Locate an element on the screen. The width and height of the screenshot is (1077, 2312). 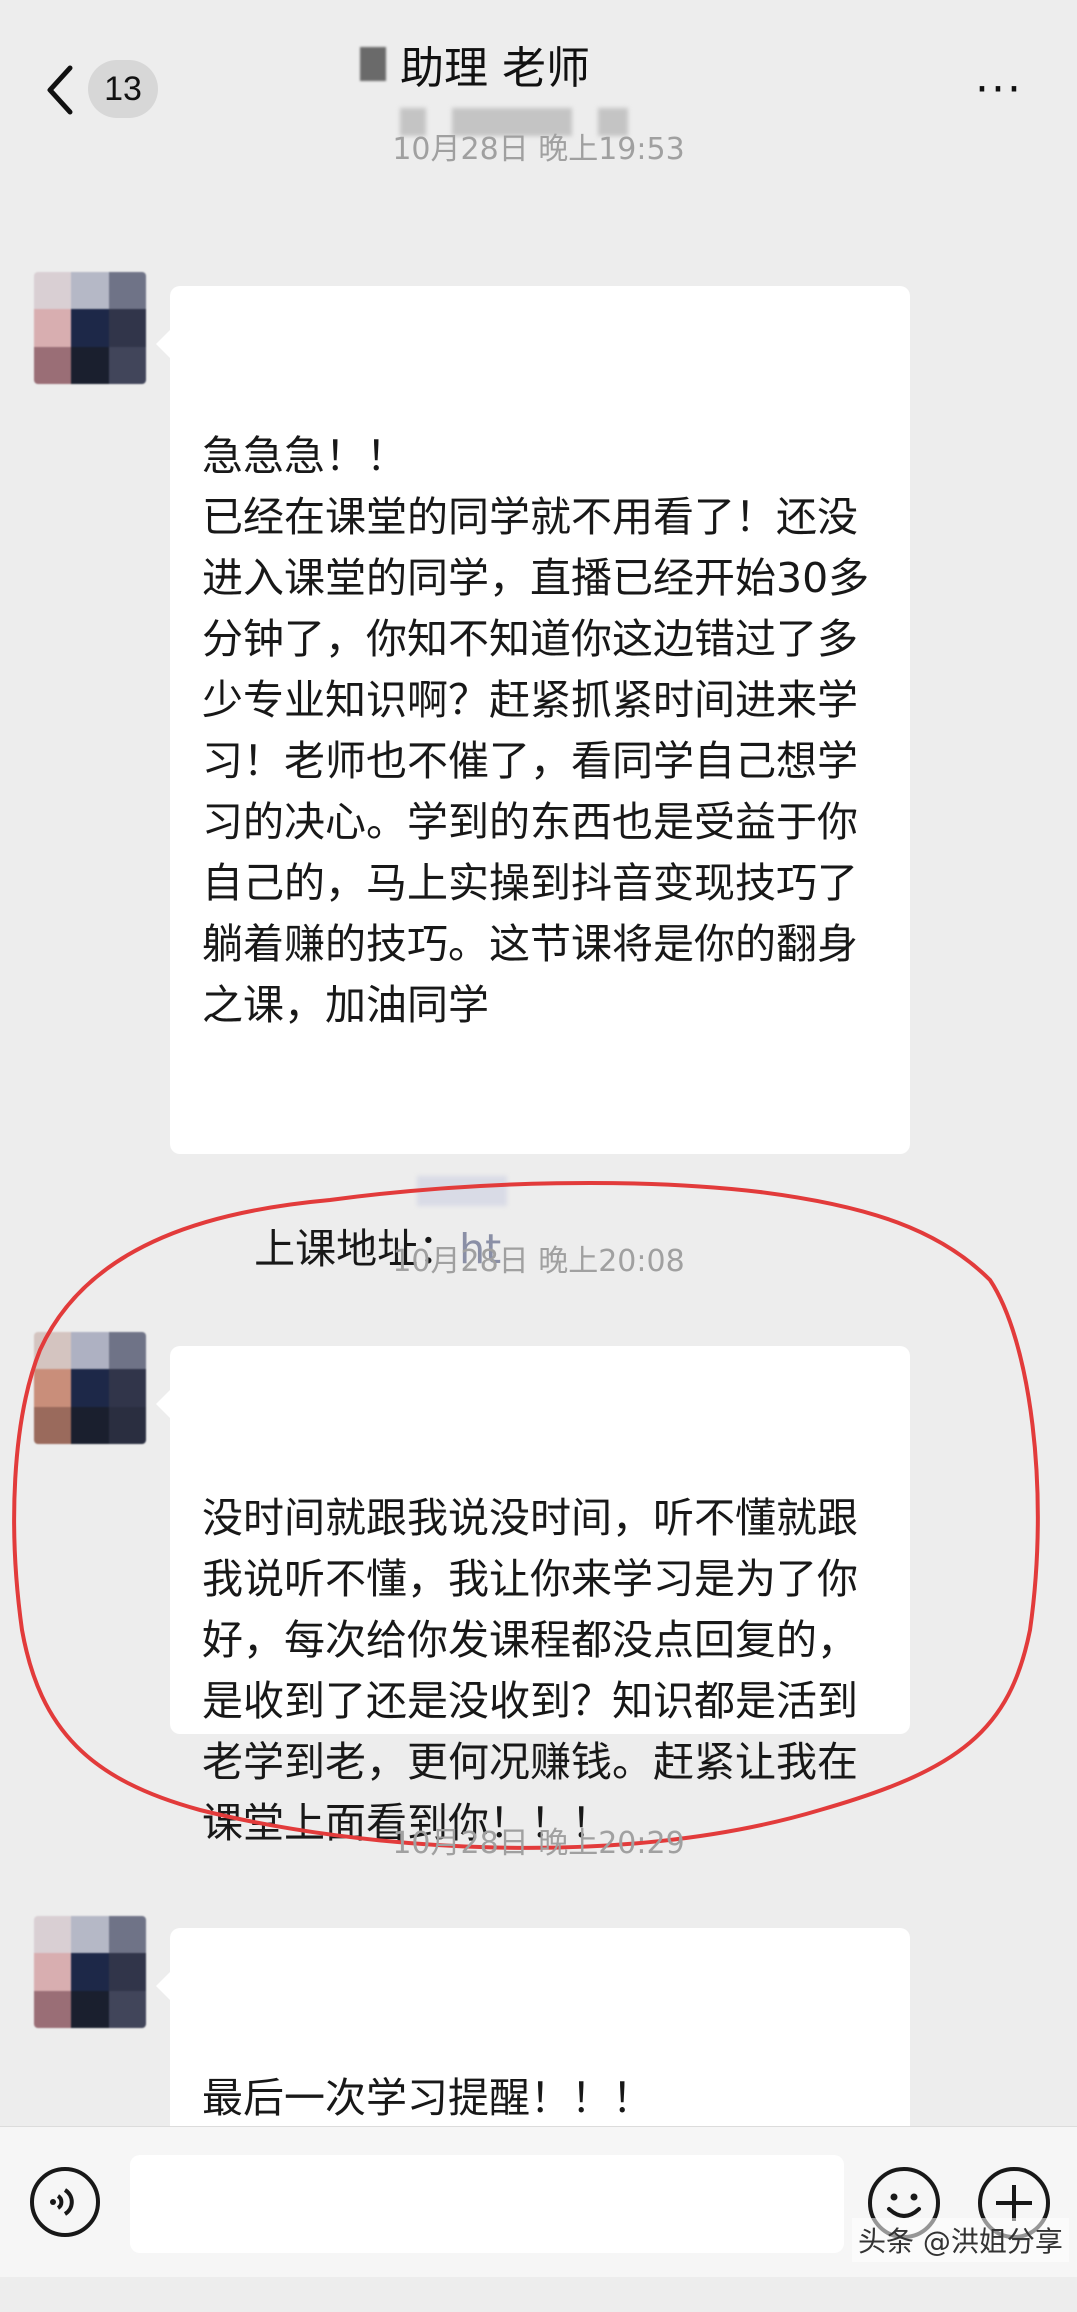
message-timestamp: 10月28日 晚上19:53 is located at coordinates (538, 149).